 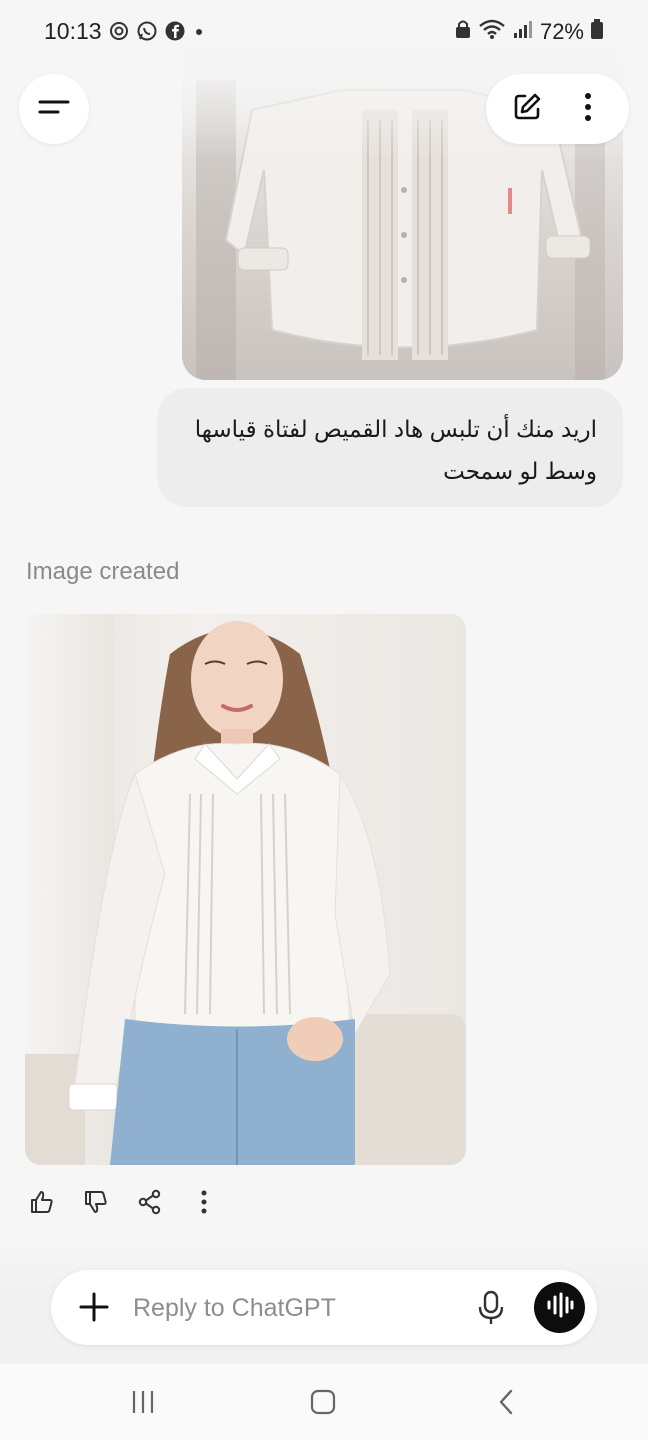 I want to click on status-bar: 10:13 72%, so click(x=324, y=32).